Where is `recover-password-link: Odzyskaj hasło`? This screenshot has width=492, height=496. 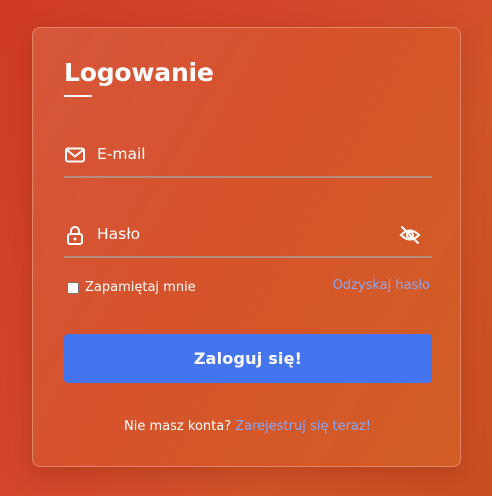 recover-password-link: Odzyskaj hasło is located at coordinates (381, 285).